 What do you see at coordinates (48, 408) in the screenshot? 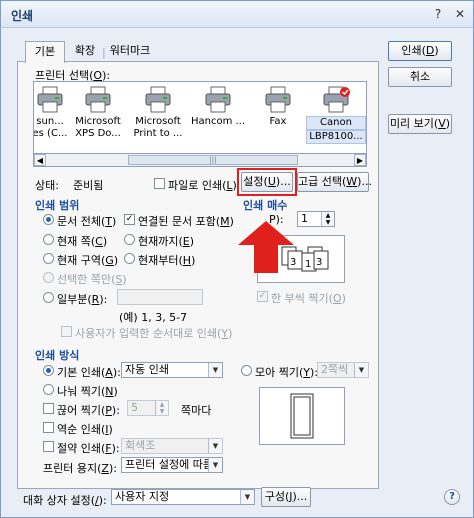
I see `cut-print-checkbox` at bounding box center [48, 408].